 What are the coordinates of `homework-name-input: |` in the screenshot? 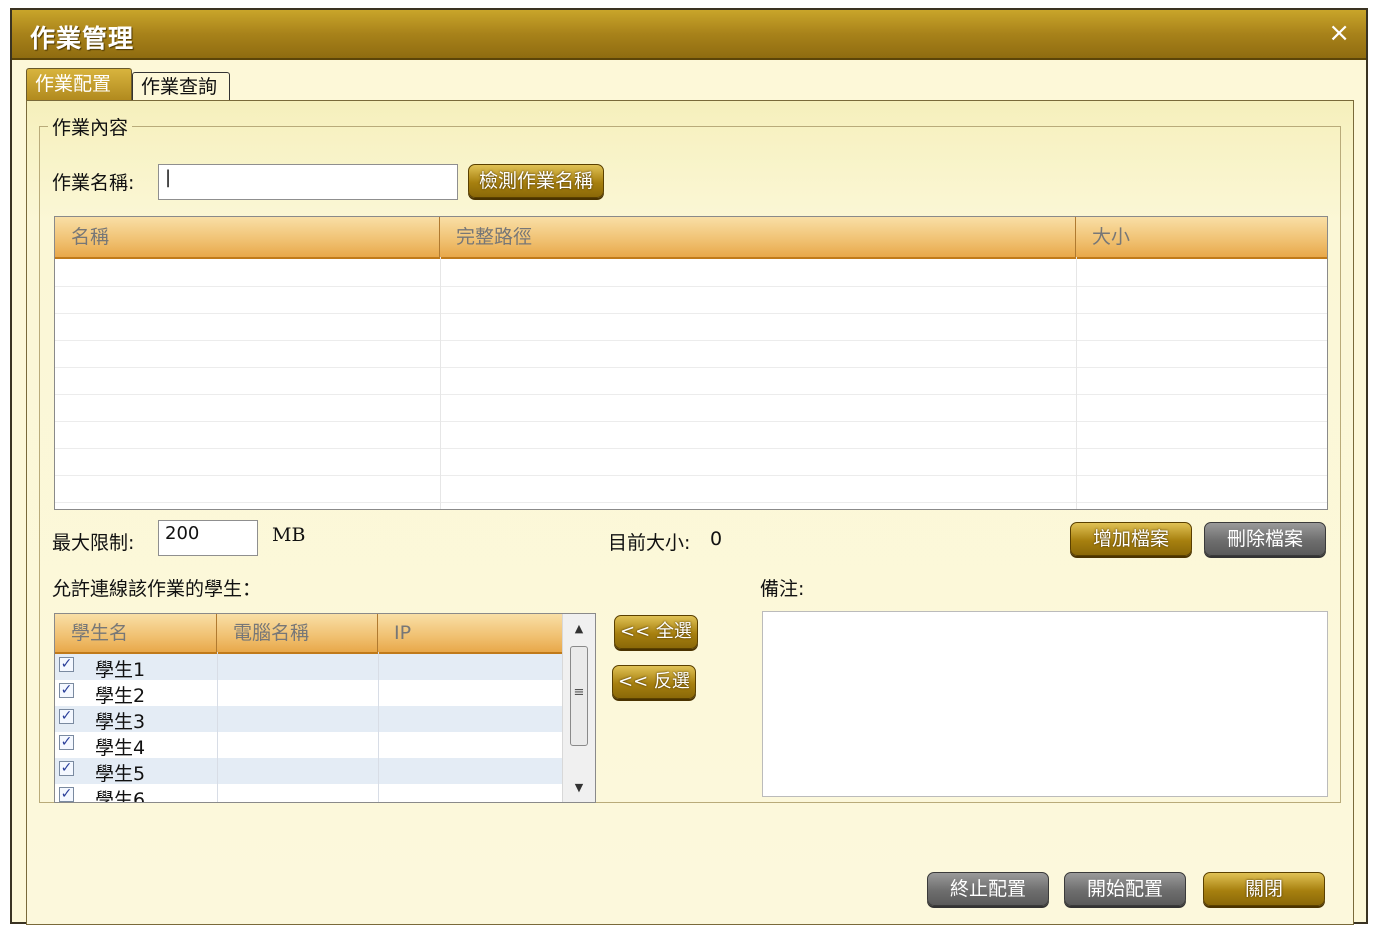 It's located at (308, 182).